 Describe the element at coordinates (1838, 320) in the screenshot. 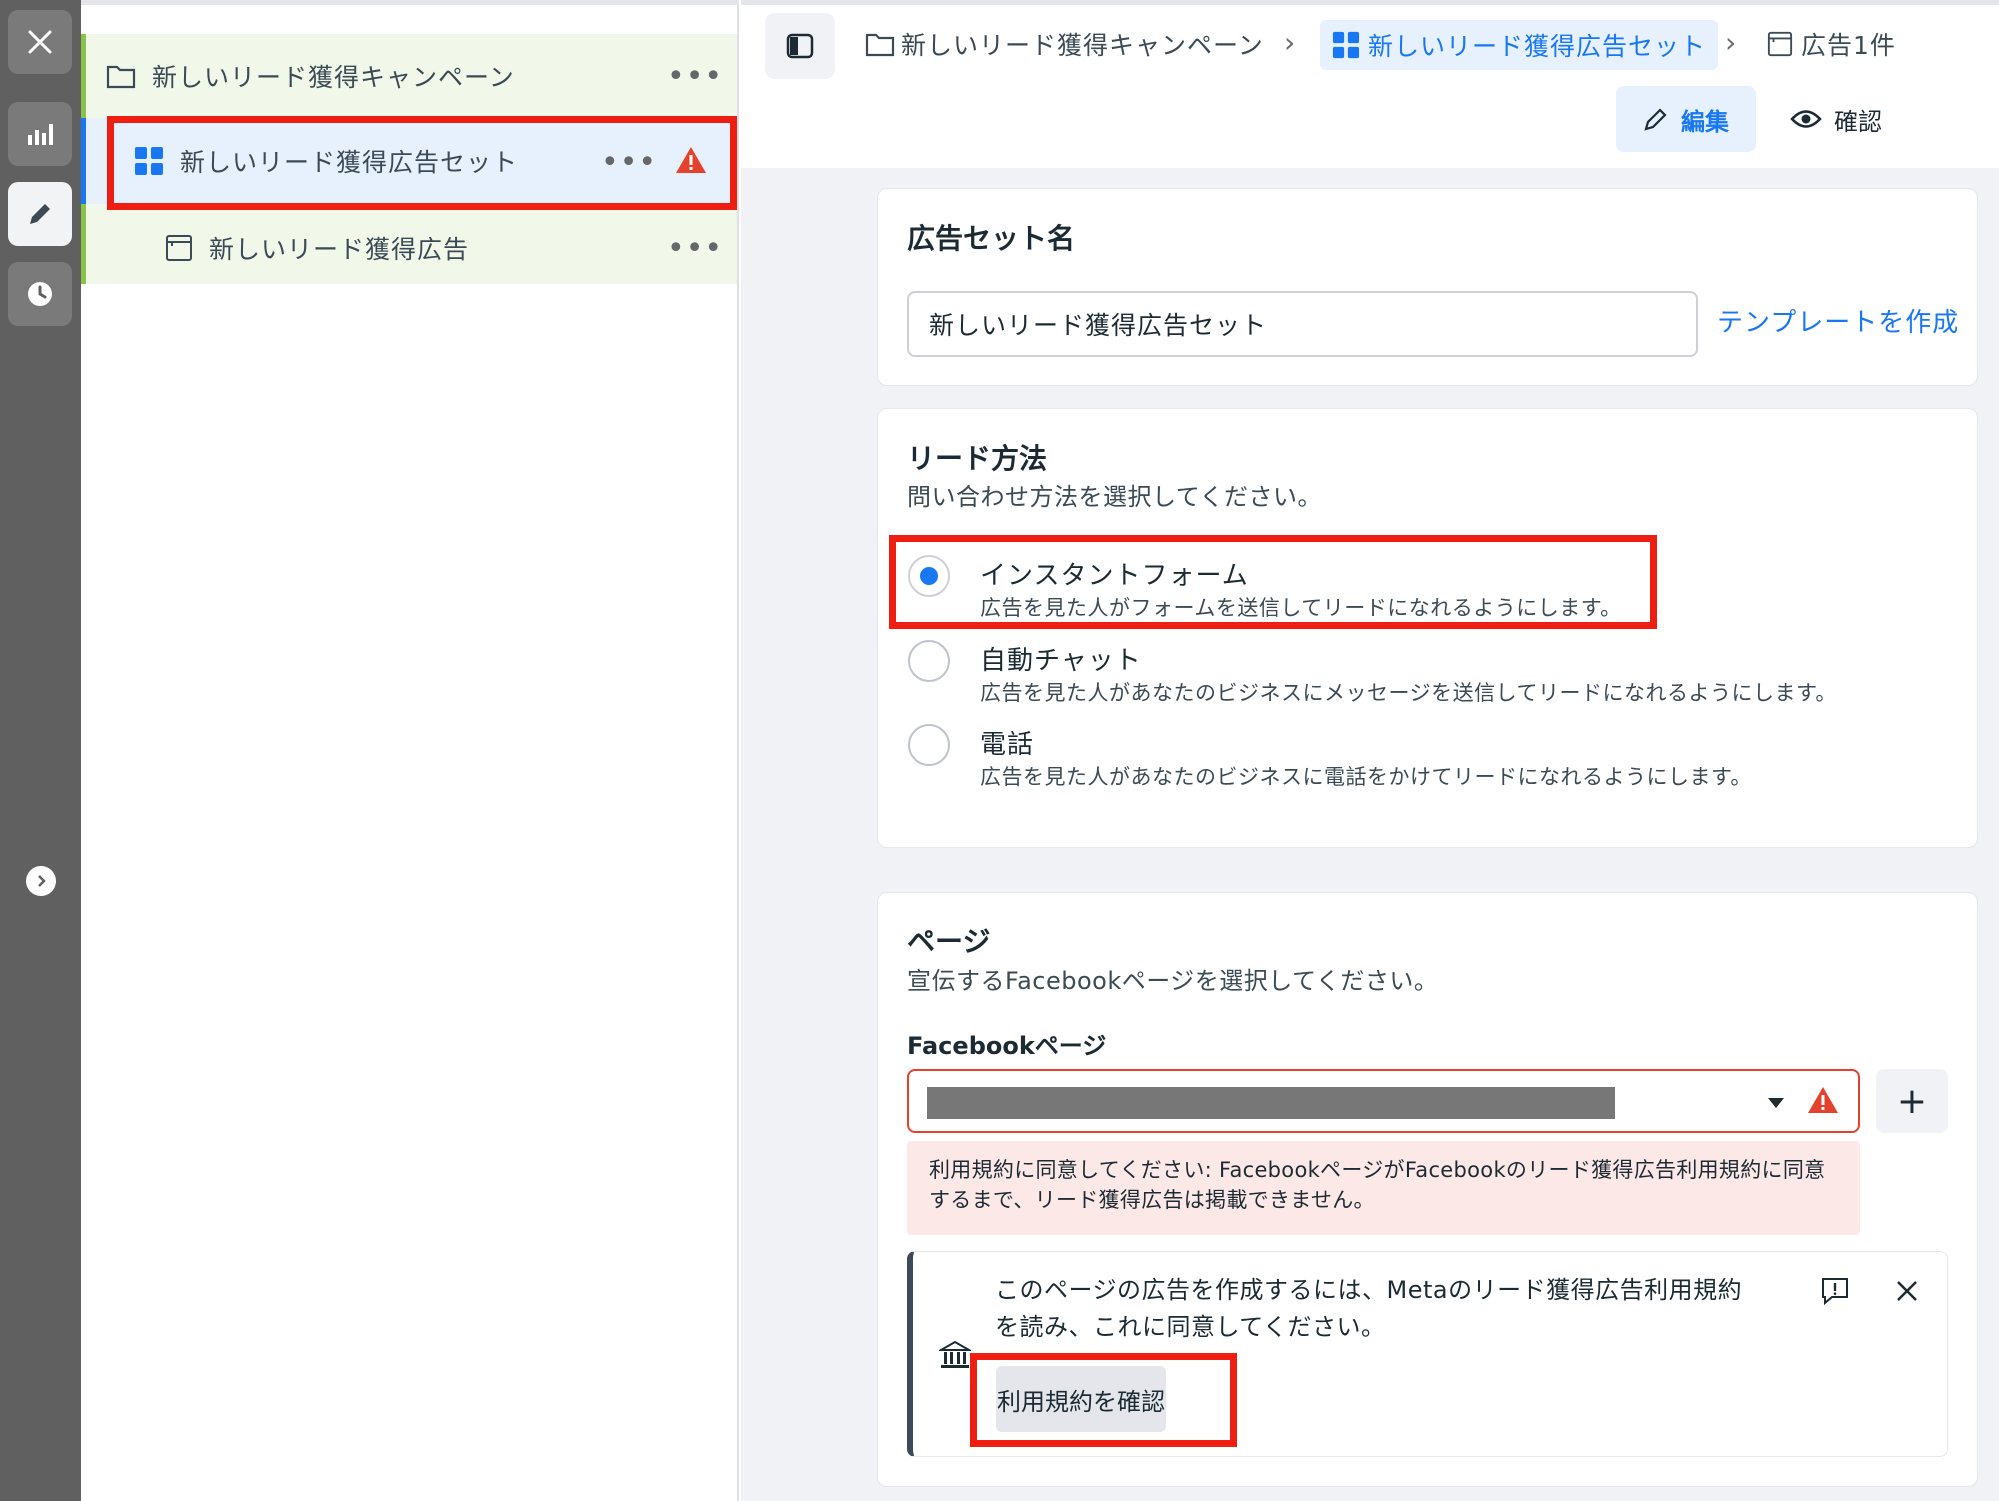

I see `create-template-link: テンプレートを作成` at that location.